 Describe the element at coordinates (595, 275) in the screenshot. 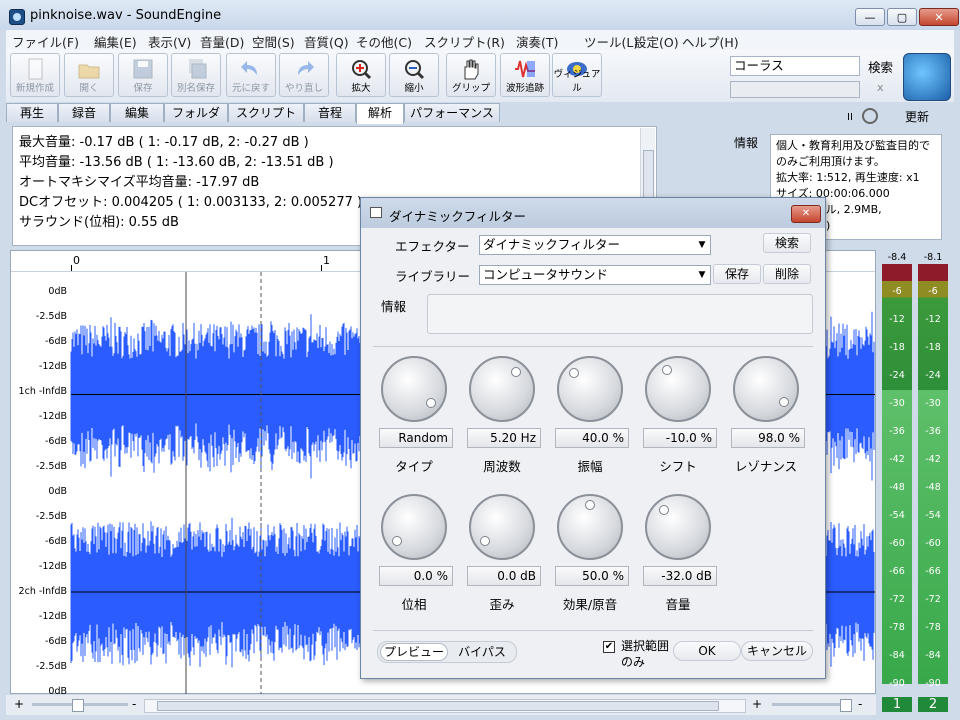

I see `library-select: コンピュータサウンド ▼` at that location.